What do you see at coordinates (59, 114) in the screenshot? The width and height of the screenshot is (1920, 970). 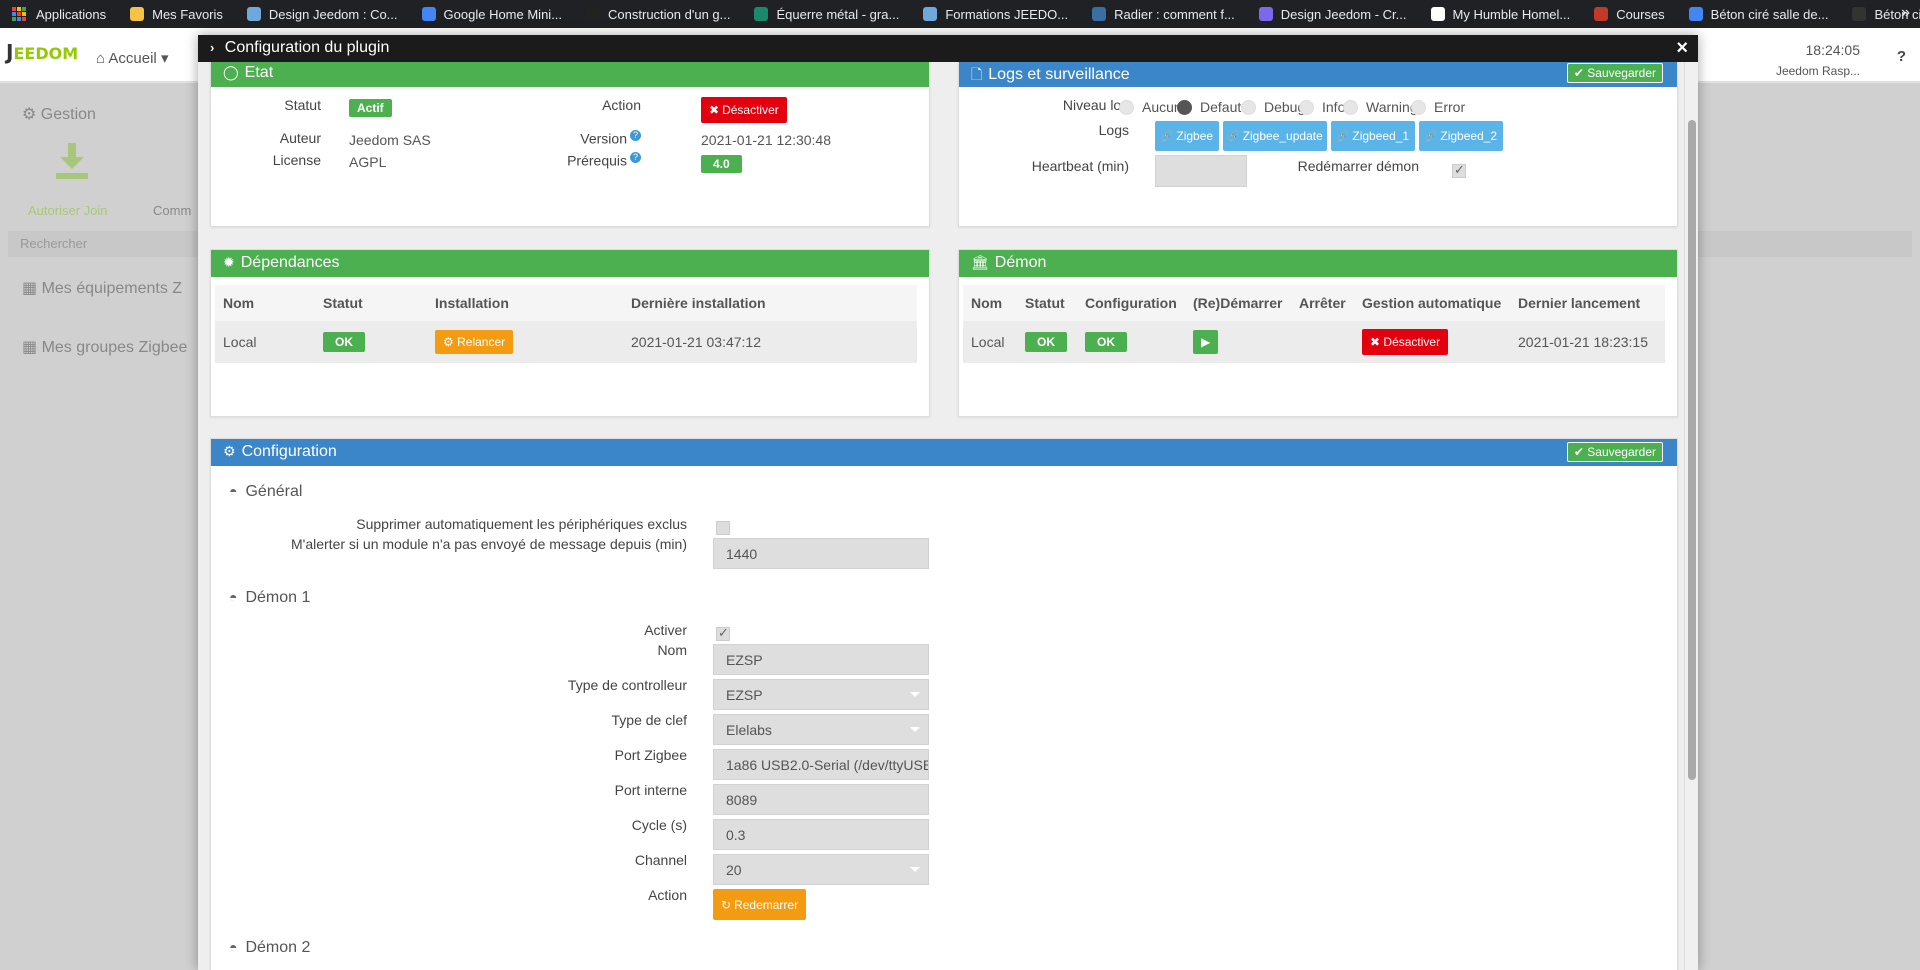 I see `gestion-heading: ⚙ Gestion` at bounding box center [59, 114].